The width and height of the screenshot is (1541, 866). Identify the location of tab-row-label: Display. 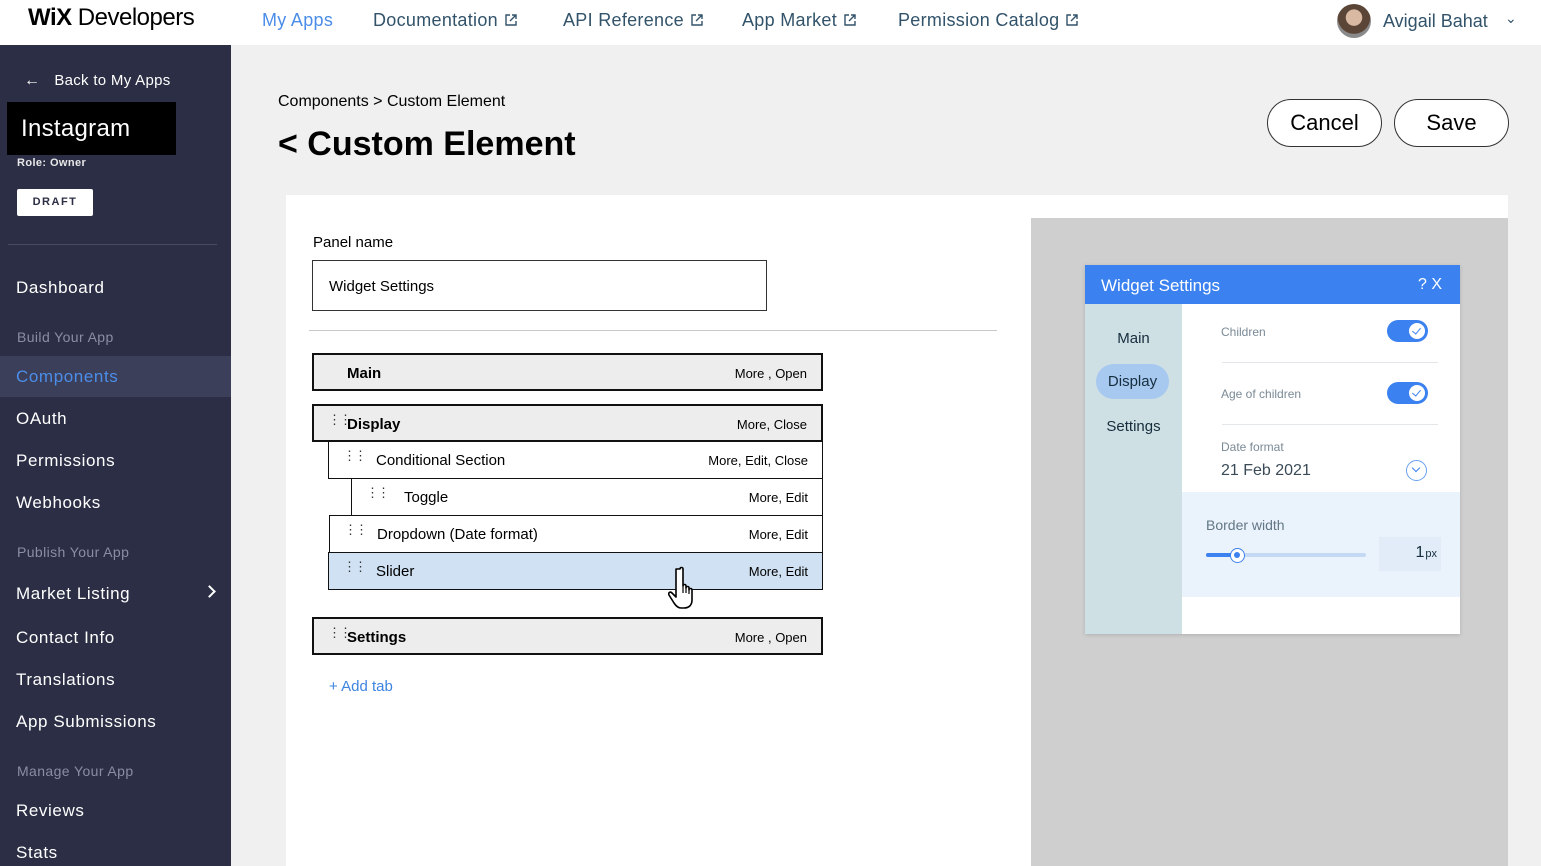
(374, 424).